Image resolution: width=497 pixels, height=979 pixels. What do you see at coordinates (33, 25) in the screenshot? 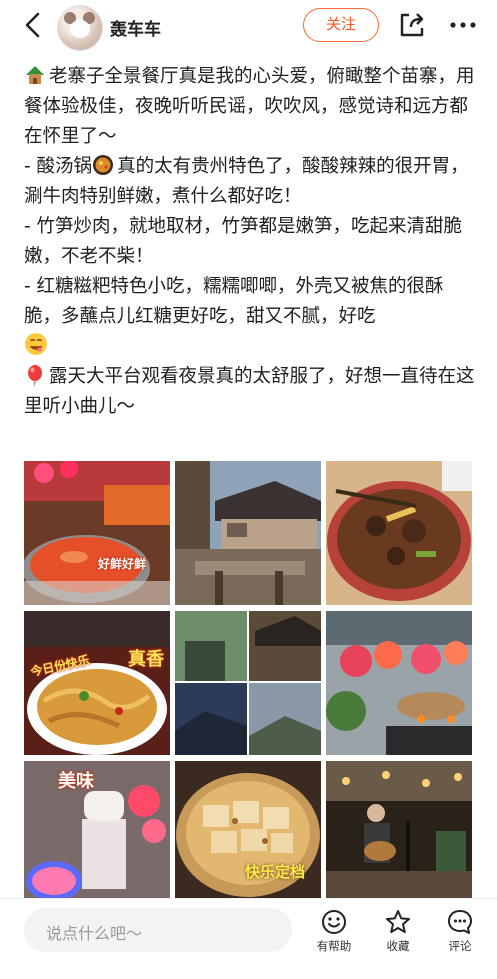
I see `back-arrow-icon` at bounding box center [33, 25].